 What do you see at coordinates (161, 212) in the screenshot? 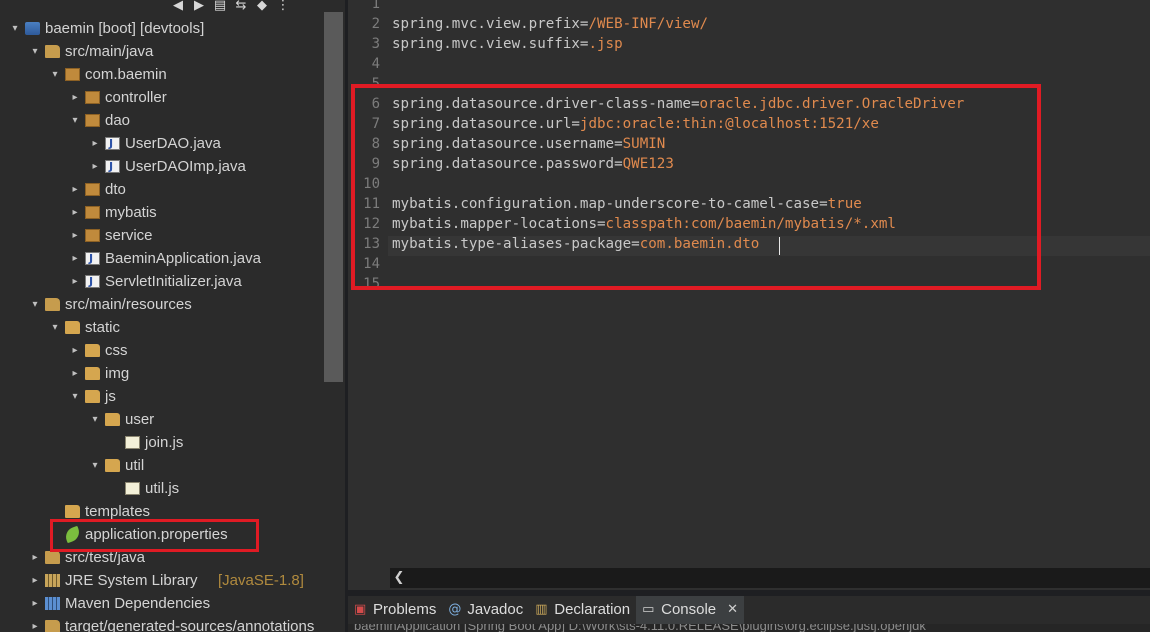
I see `tree-item: ▸ mybatis` at bounding box center [161, 212].